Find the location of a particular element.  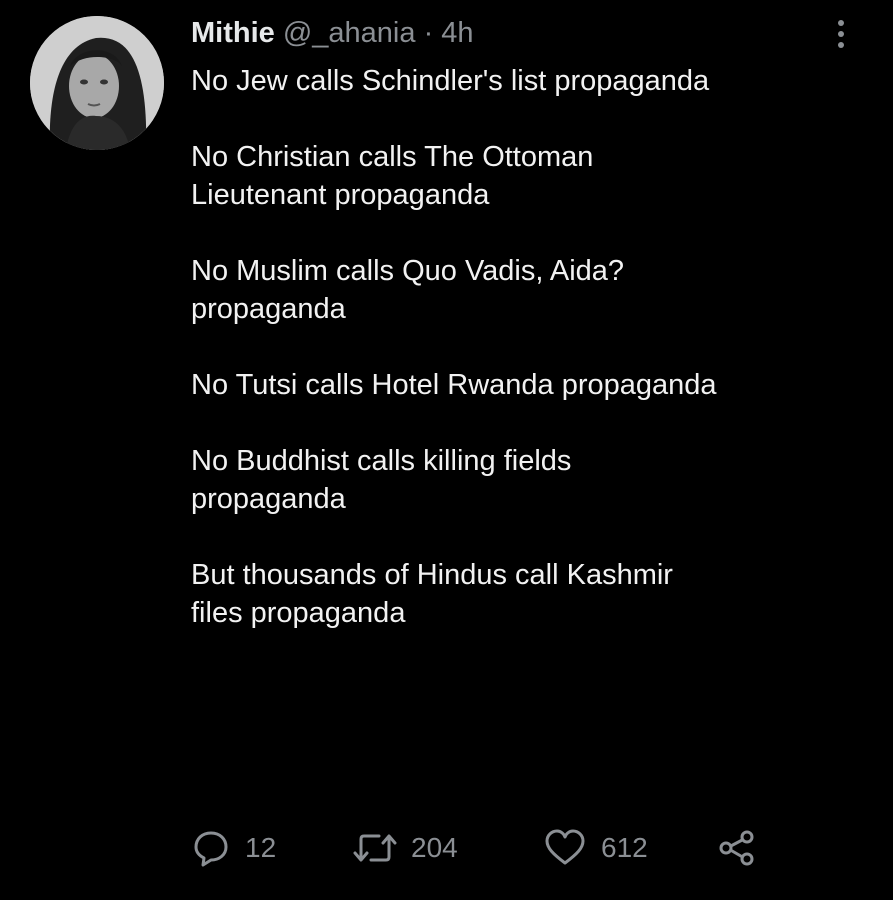

avatar-photo is located at coordinates (97, 83).